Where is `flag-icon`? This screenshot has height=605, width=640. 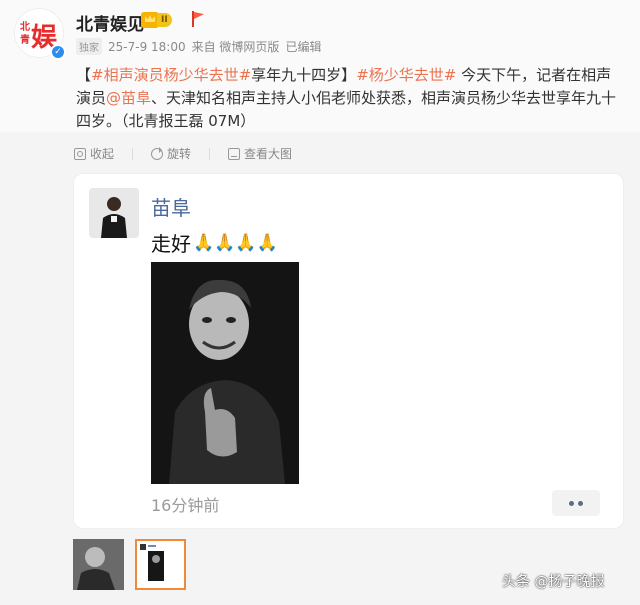
flag-icon is located at coordinates (197, 19).